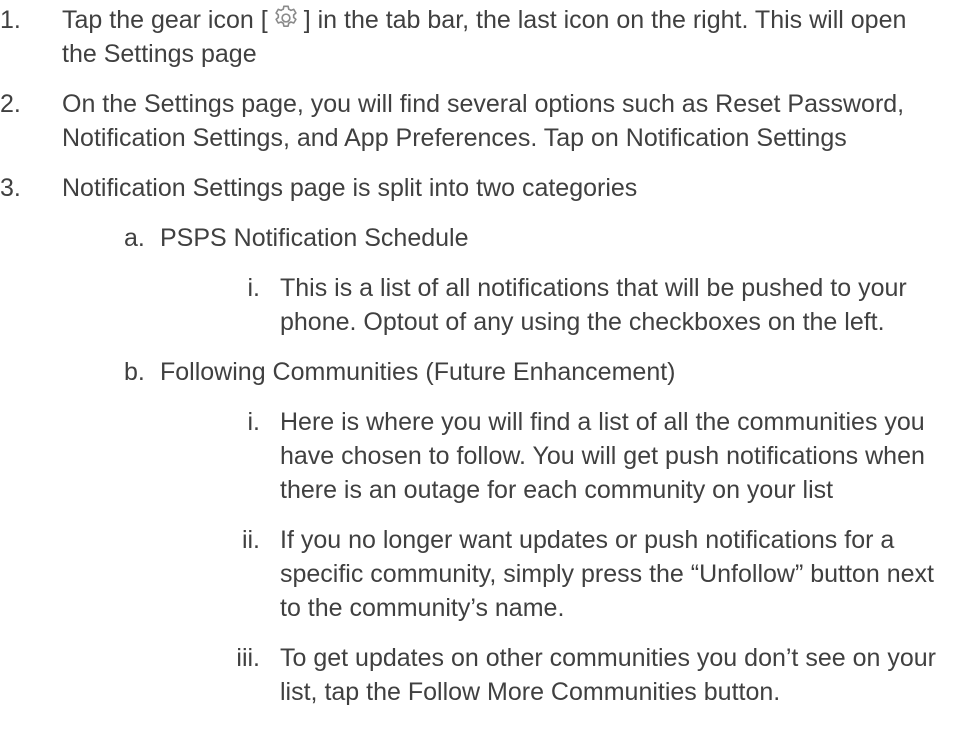 This screenshot has width=955, height=734. I want to click on roman-marker: ii., so click(250, 540).